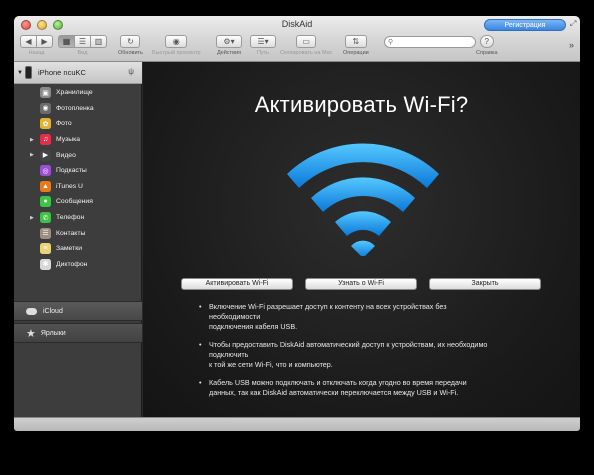 This screenshot has height=475, width=594. I want to click on forward-arrow-icon: ▶, so click(44, 41).